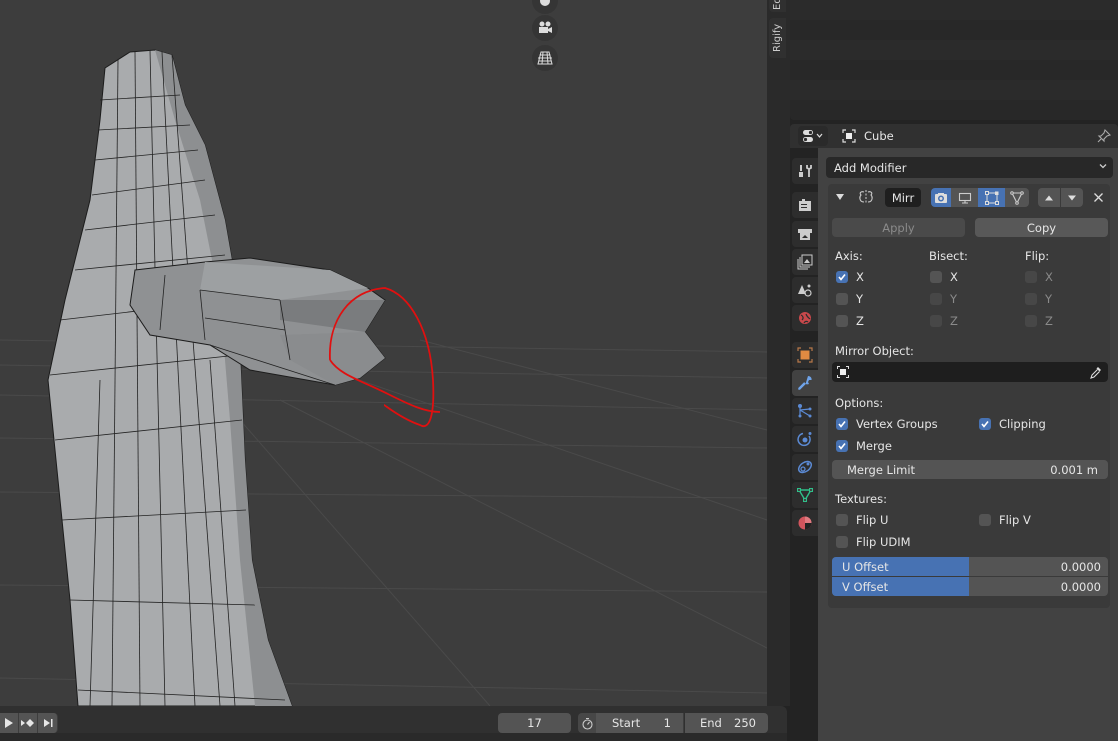  I want to click on end-value: 250, so click(745, 723).